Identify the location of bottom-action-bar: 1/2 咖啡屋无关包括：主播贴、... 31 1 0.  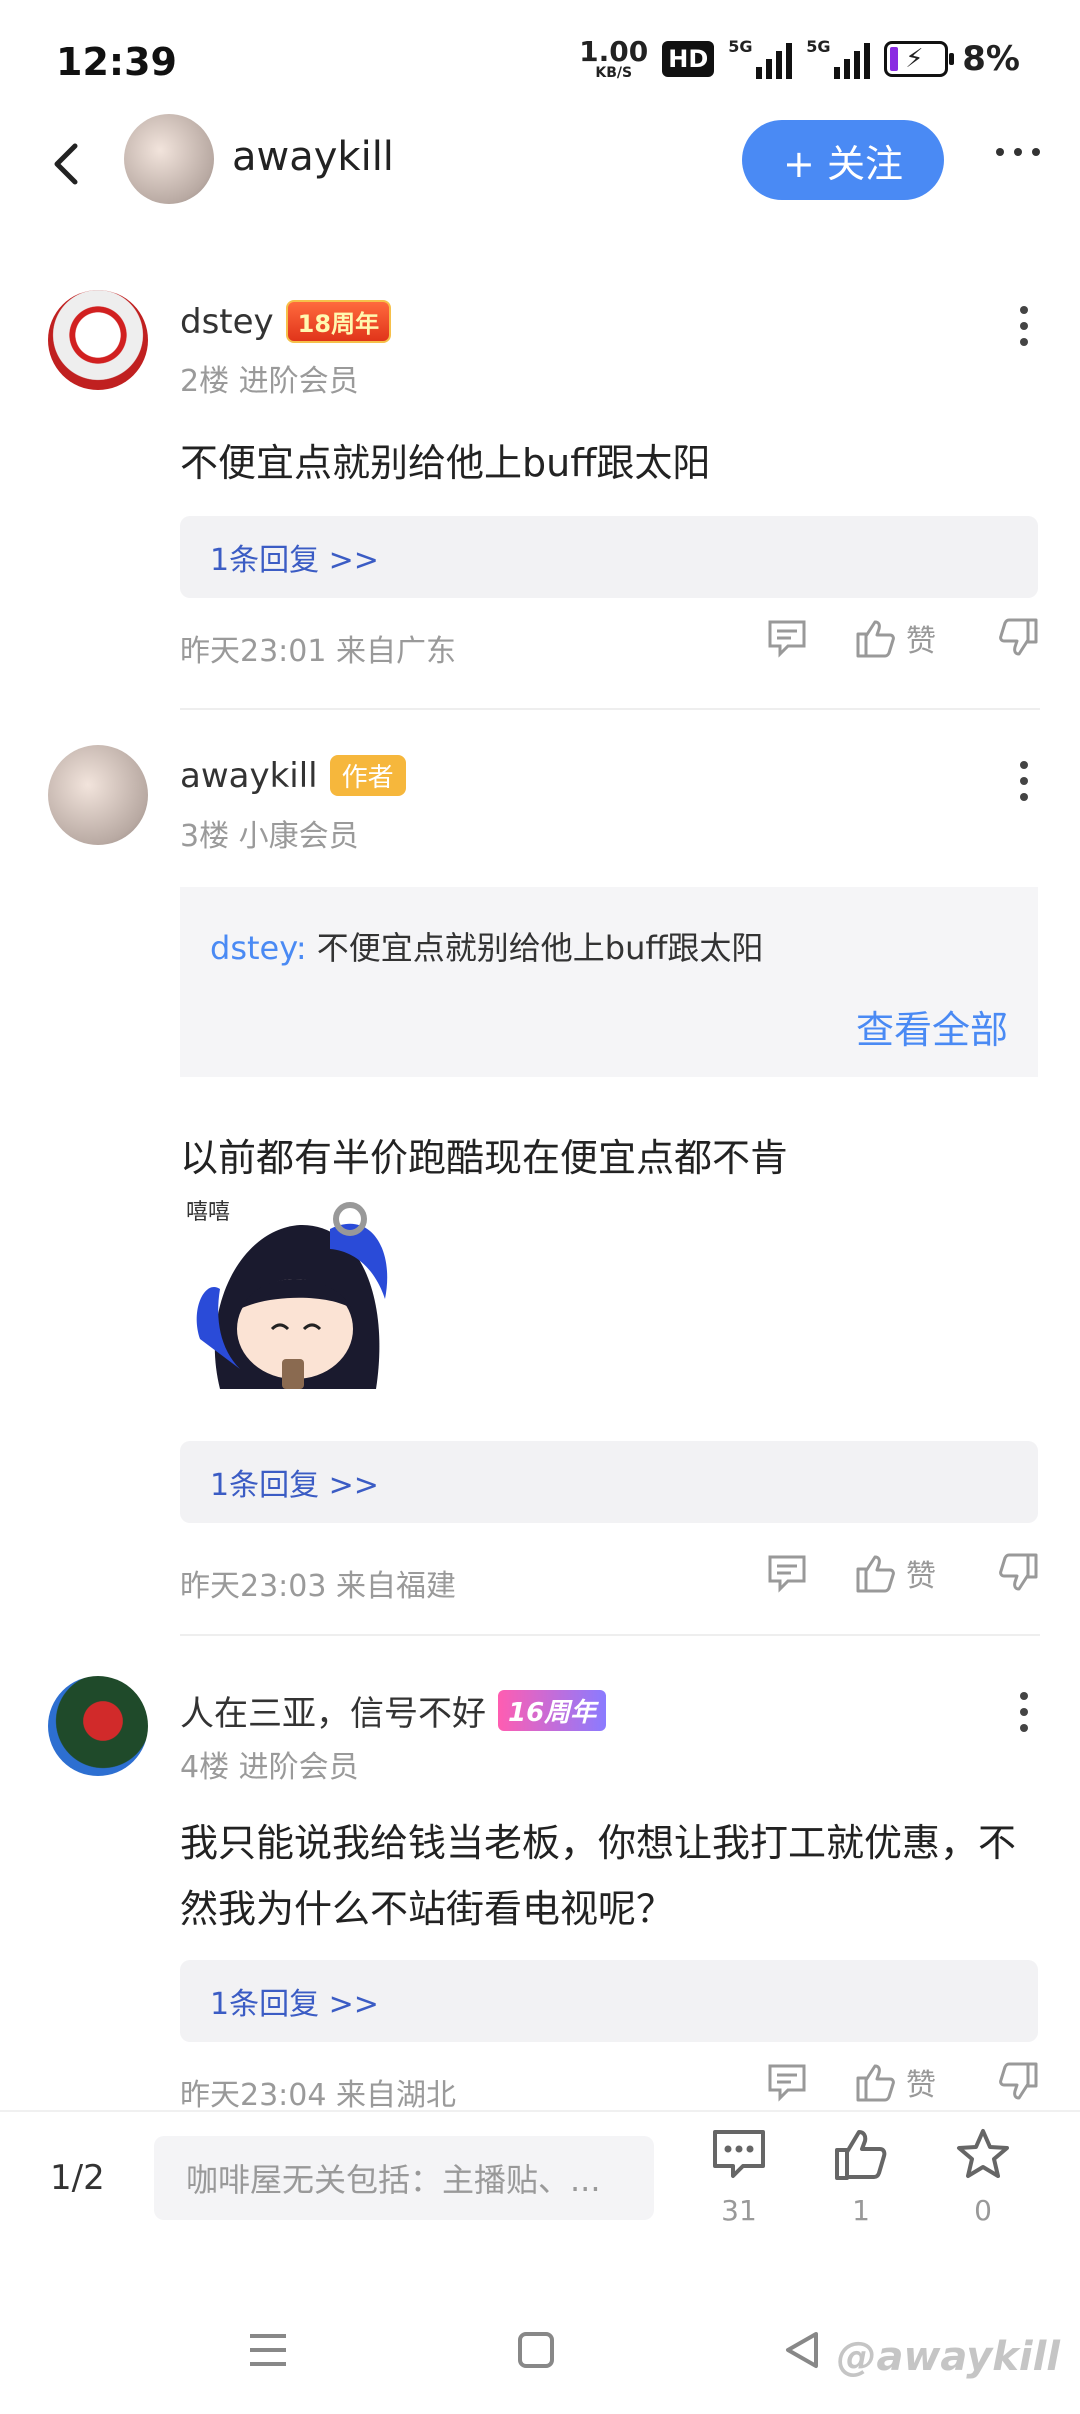
(540, 2185).